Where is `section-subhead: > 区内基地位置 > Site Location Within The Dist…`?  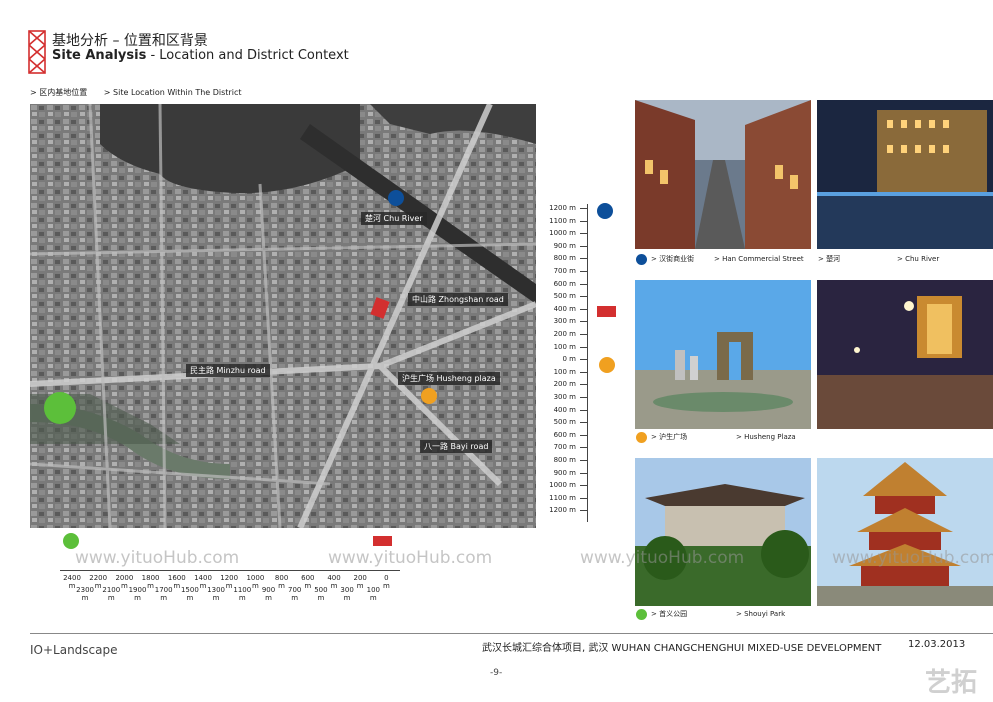
section-subhead: > 区内基地位置 > Site Location Within The Dist… is located at coordinates (142, 92).